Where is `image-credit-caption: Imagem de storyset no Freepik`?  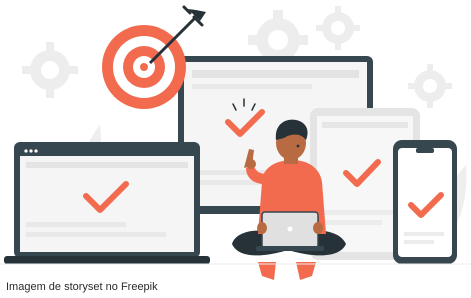
image-credit-caption: Imagem de storyset no Freepik is located at coordinates (82, 287).